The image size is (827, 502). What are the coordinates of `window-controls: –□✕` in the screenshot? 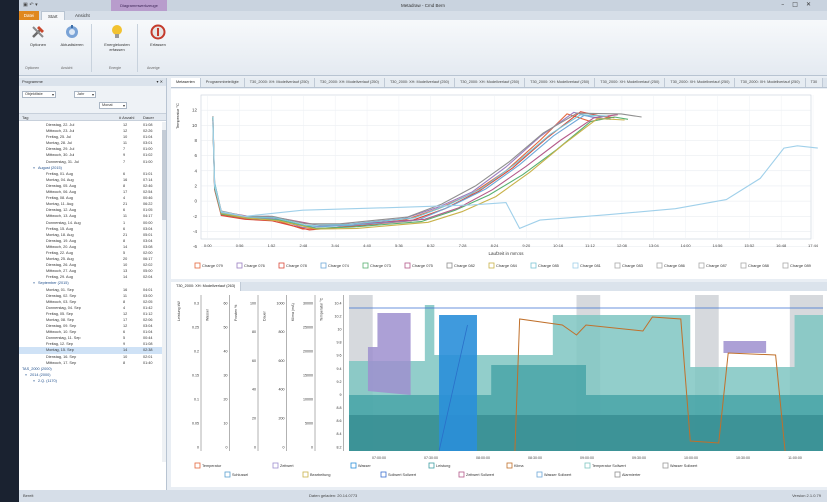 It's located at (800, 4).